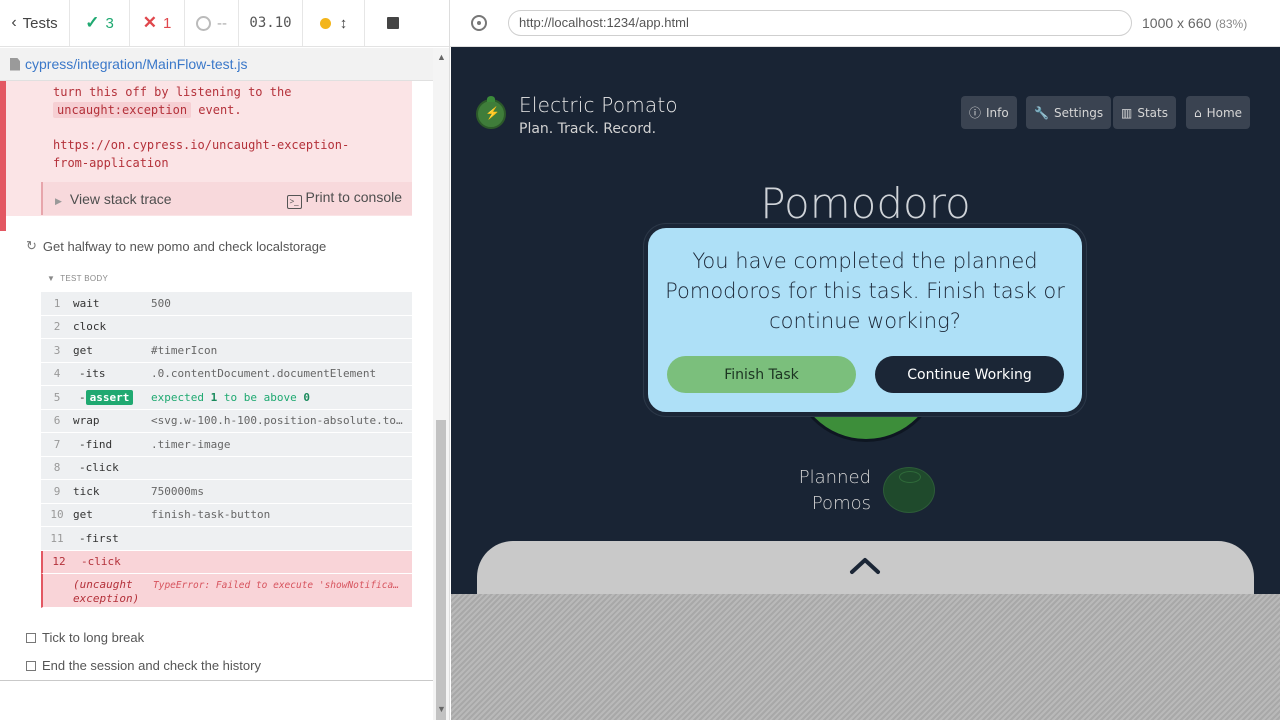 The image size is (1280, 720). What do you see at coordinates (834, 490) in the screenshot?
I see `planned-pomos-label: Planned Pomos` at bounding box center [834, 490].